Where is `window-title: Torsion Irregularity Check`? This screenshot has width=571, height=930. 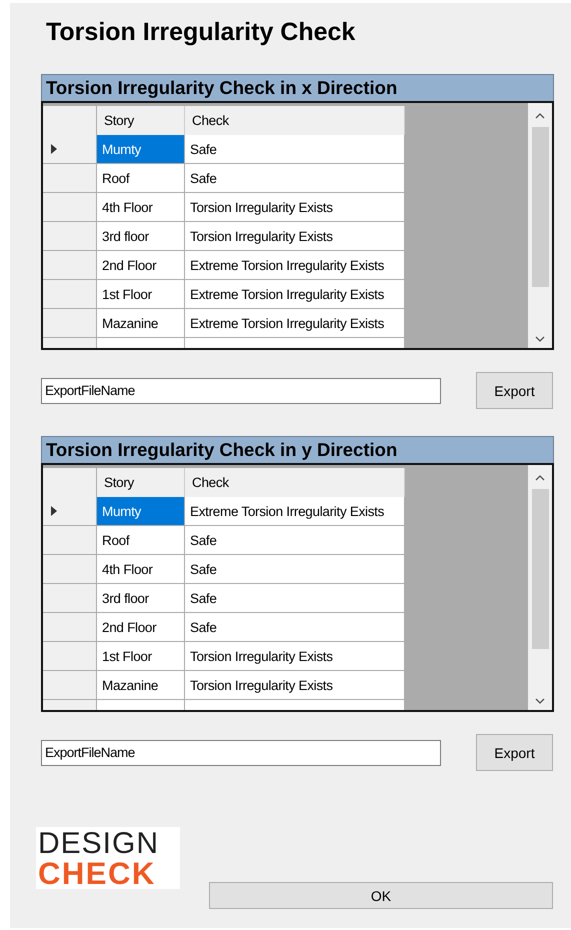
window-title: Torsion Irregularity Check is located at coordinates (201, 32).